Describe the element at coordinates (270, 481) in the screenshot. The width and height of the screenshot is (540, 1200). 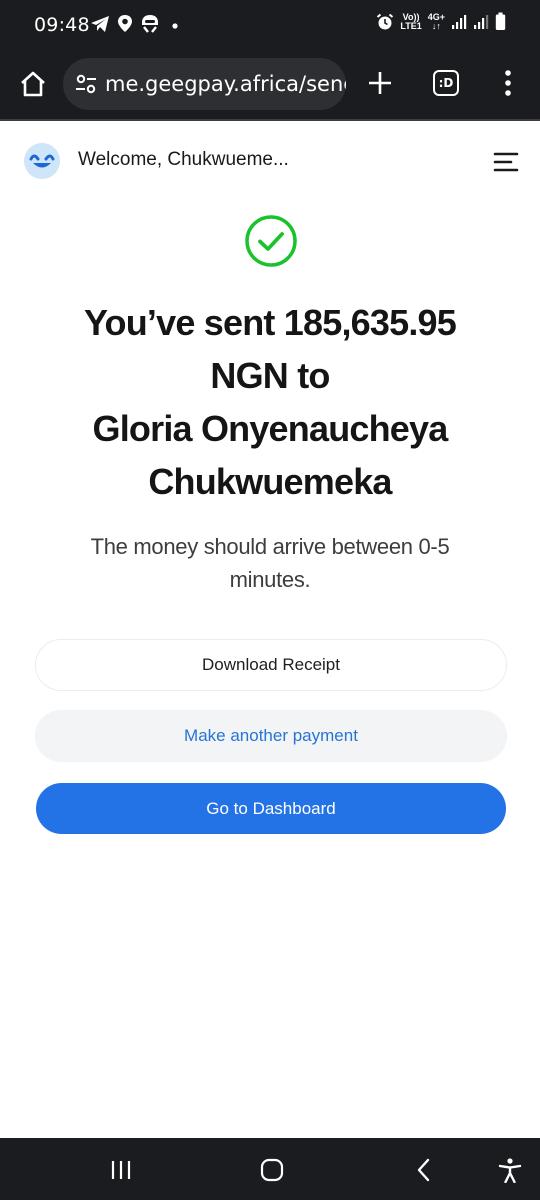
I see `headline-line-4: Chukwuemeka` at that location.